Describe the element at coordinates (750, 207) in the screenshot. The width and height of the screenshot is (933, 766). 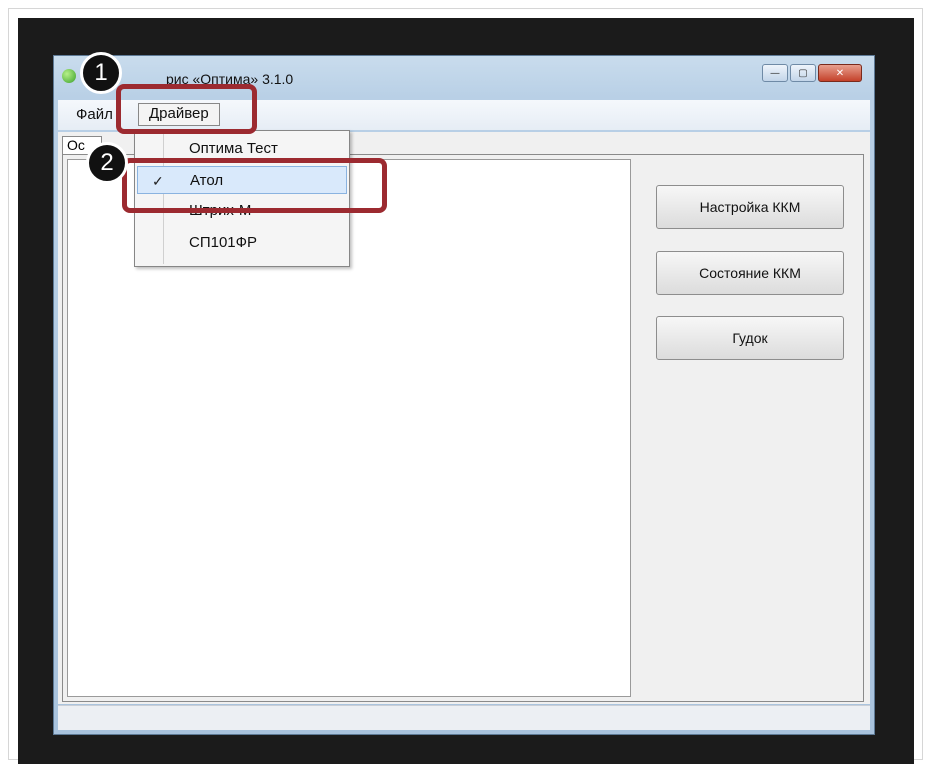
I see `kkm-settings-button: Настройка ККМ` at that location.